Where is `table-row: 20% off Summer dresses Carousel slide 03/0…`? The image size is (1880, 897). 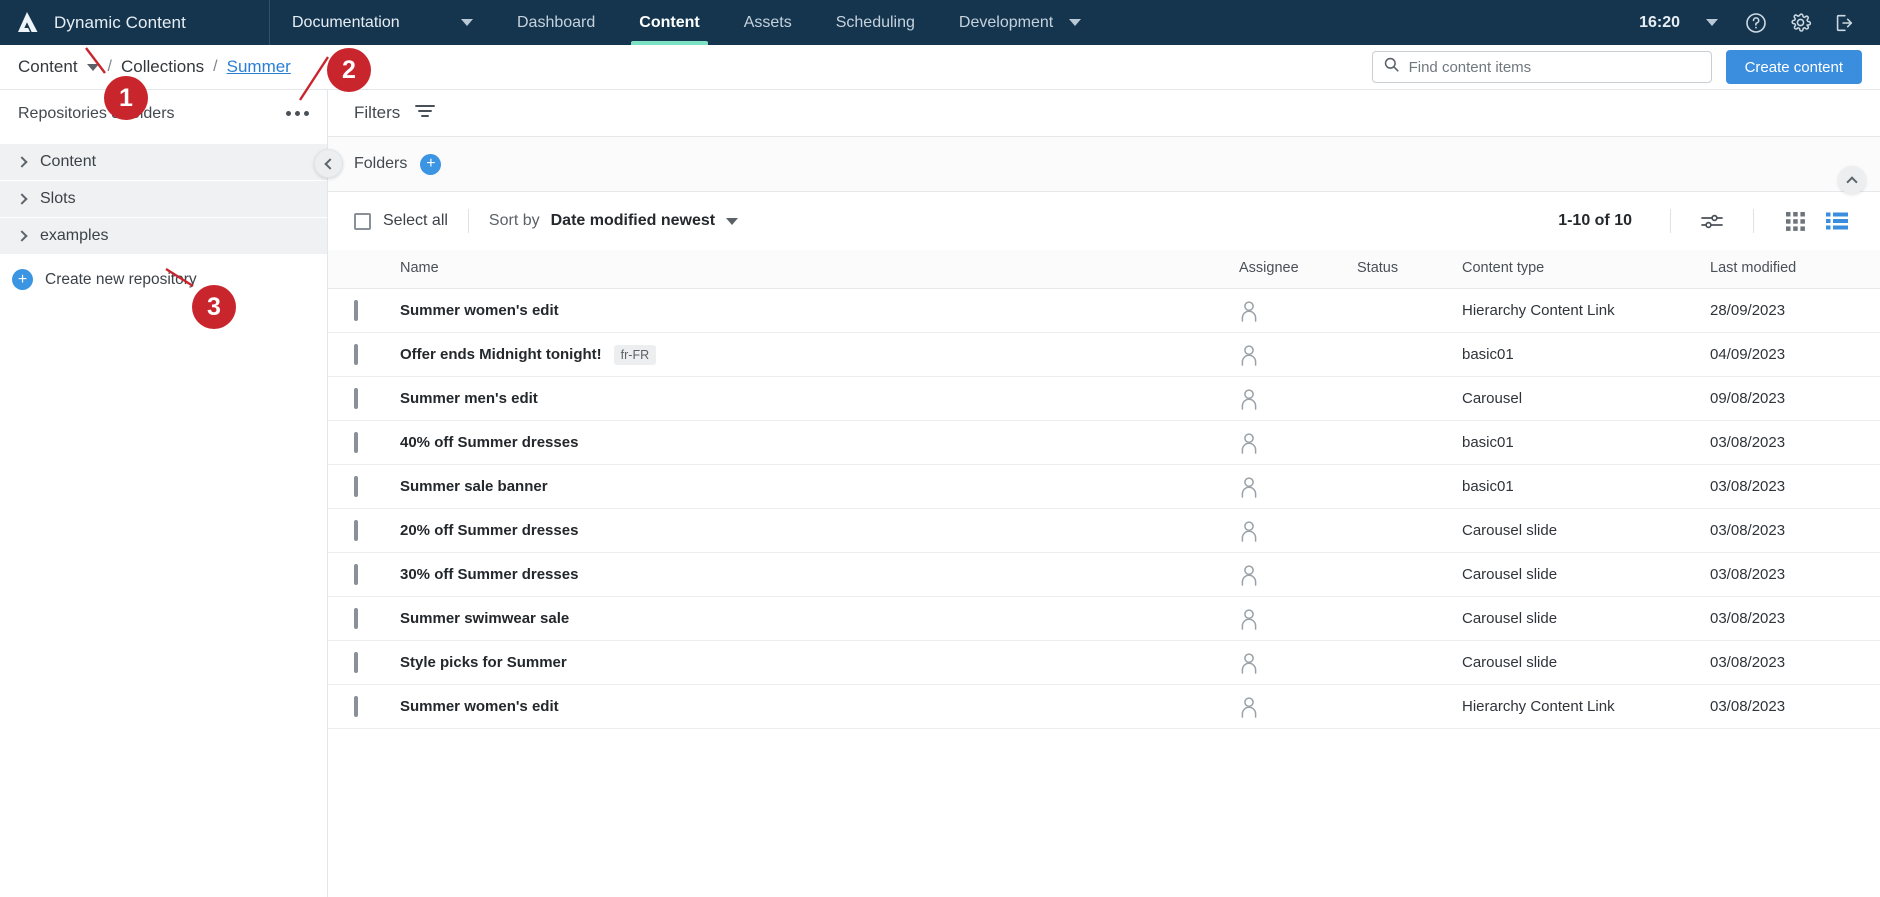
table-row: 20% off Summer dresses Carousel slide 03/0… is located at coordinates (1104, 530).